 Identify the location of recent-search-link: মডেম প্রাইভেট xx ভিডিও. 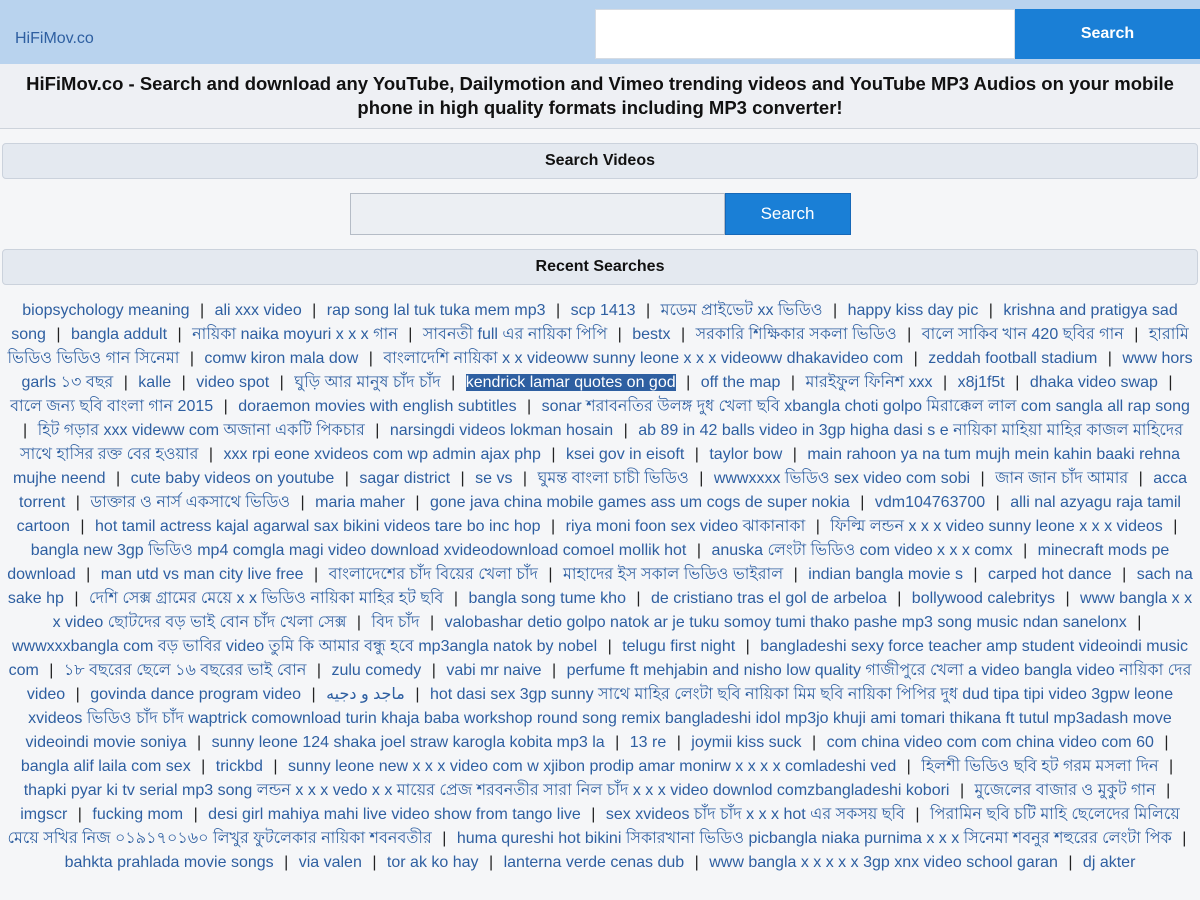
(742, 310).